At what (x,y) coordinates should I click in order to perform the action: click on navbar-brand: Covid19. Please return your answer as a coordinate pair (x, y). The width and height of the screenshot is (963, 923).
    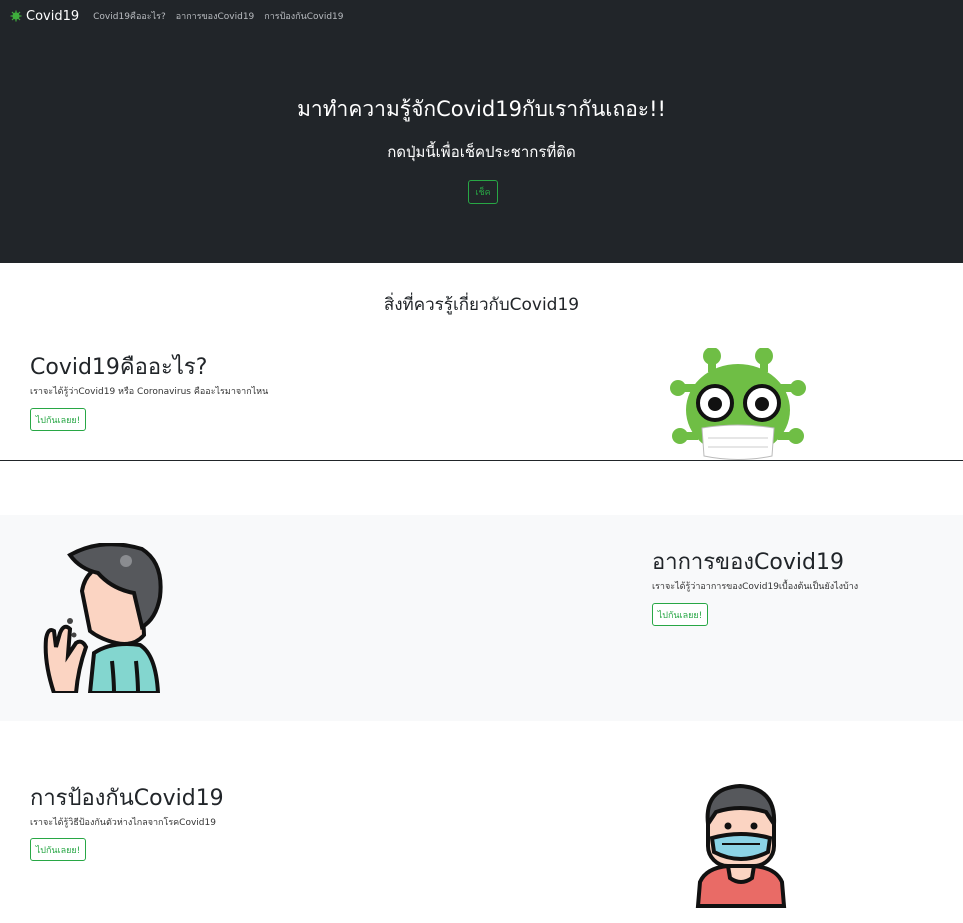
    Looking at the image, I should click on (44, 16).